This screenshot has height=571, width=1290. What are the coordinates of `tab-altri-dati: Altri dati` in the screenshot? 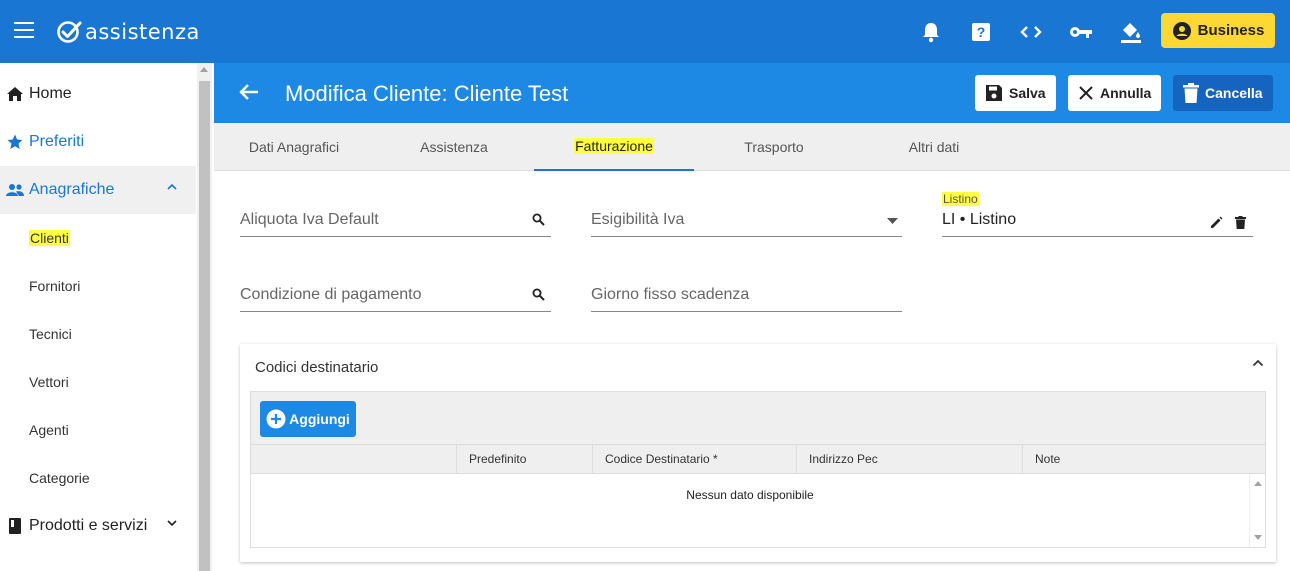 It's located at (934, 147).